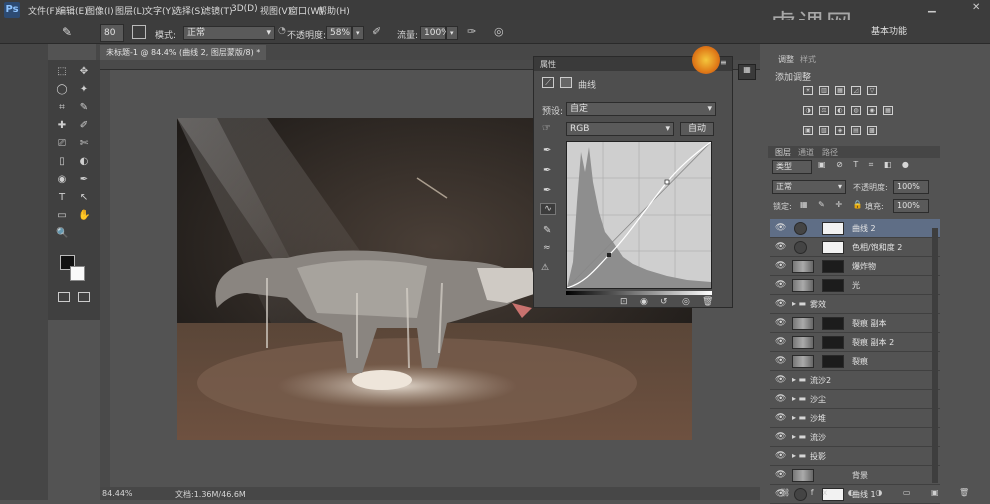  What do you see at coordinates (855, 456) in the screenshot?
I see `layer-row: 👁 ▸ ▬ 投影` at bounding box center [855, 456].